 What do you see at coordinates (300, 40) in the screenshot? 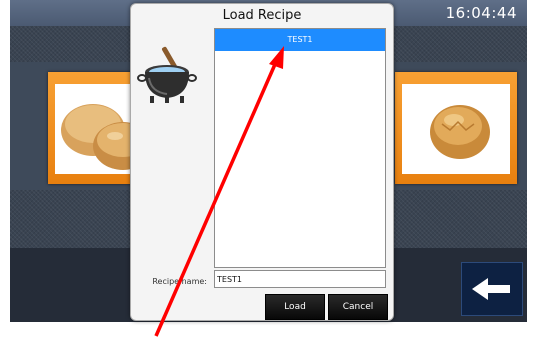
I see `recipe-list-item: TEST1` at bounding box center [300, 40].